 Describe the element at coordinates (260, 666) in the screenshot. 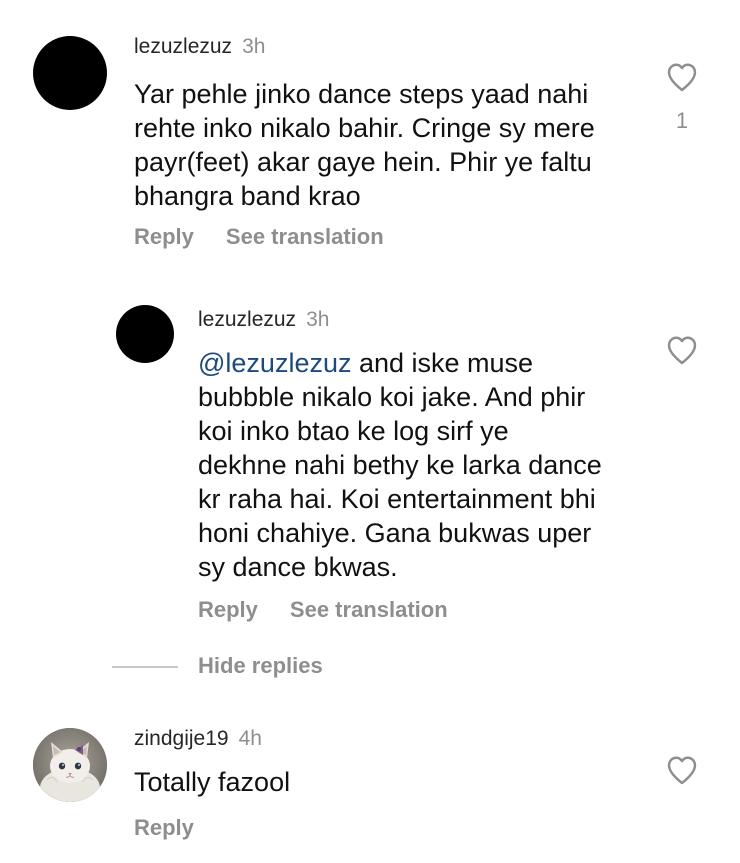

I see `hide-replies-button: Hide replies` at that location.